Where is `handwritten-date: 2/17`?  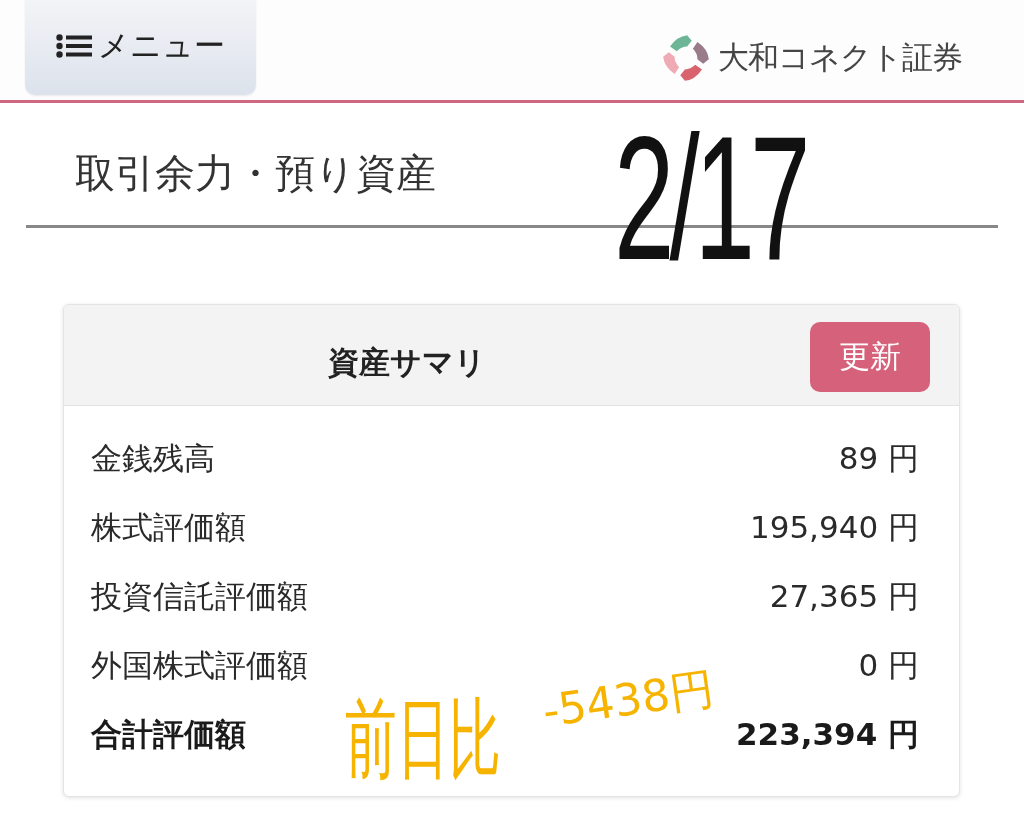
handwritten-date: 2/17 is located at coordinates (710, 198).